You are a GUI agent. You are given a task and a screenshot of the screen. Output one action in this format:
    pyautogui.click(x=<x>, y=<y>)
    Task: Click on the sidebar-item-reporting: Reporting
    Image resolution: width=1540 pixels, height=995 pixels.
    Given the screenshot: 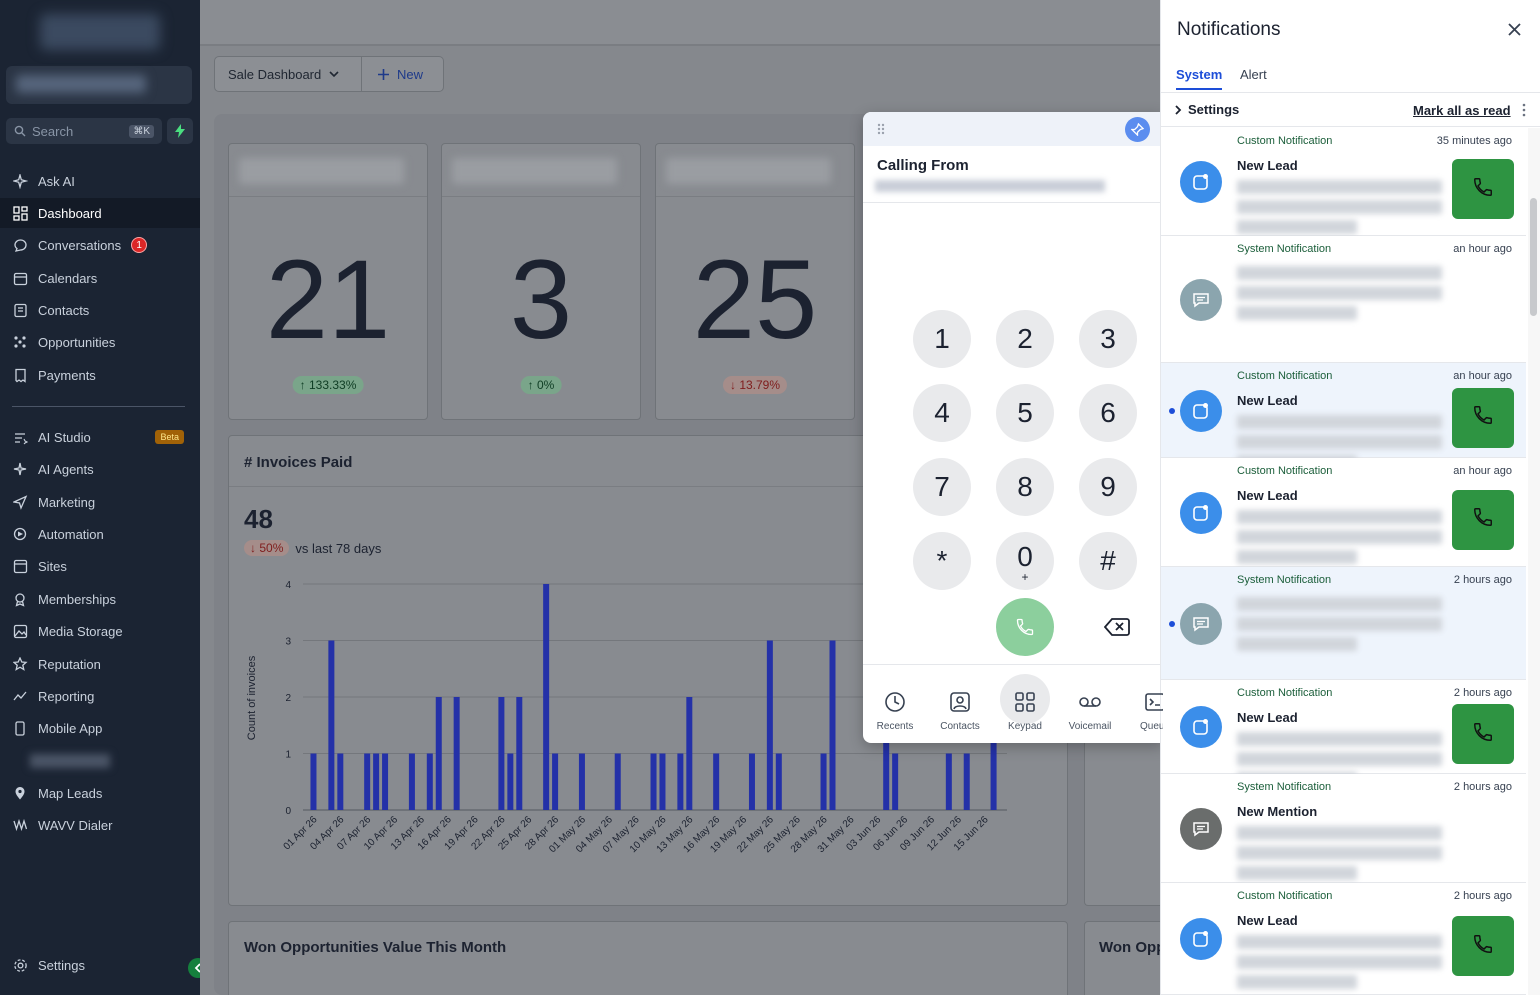 What is the action you would take?
    pyautogui.click(x=100, y=696)
    